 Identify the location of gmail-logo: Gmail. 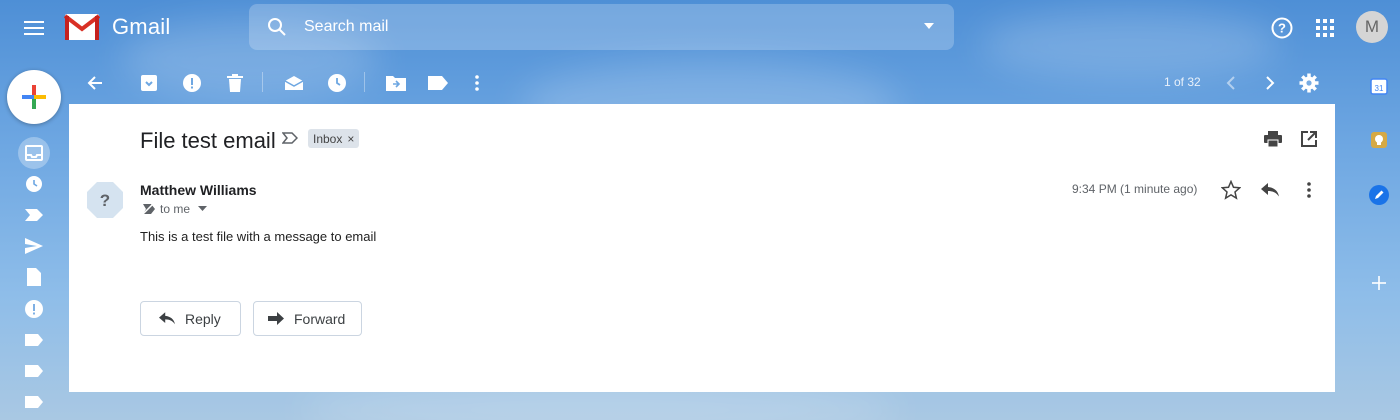
(117, 27).